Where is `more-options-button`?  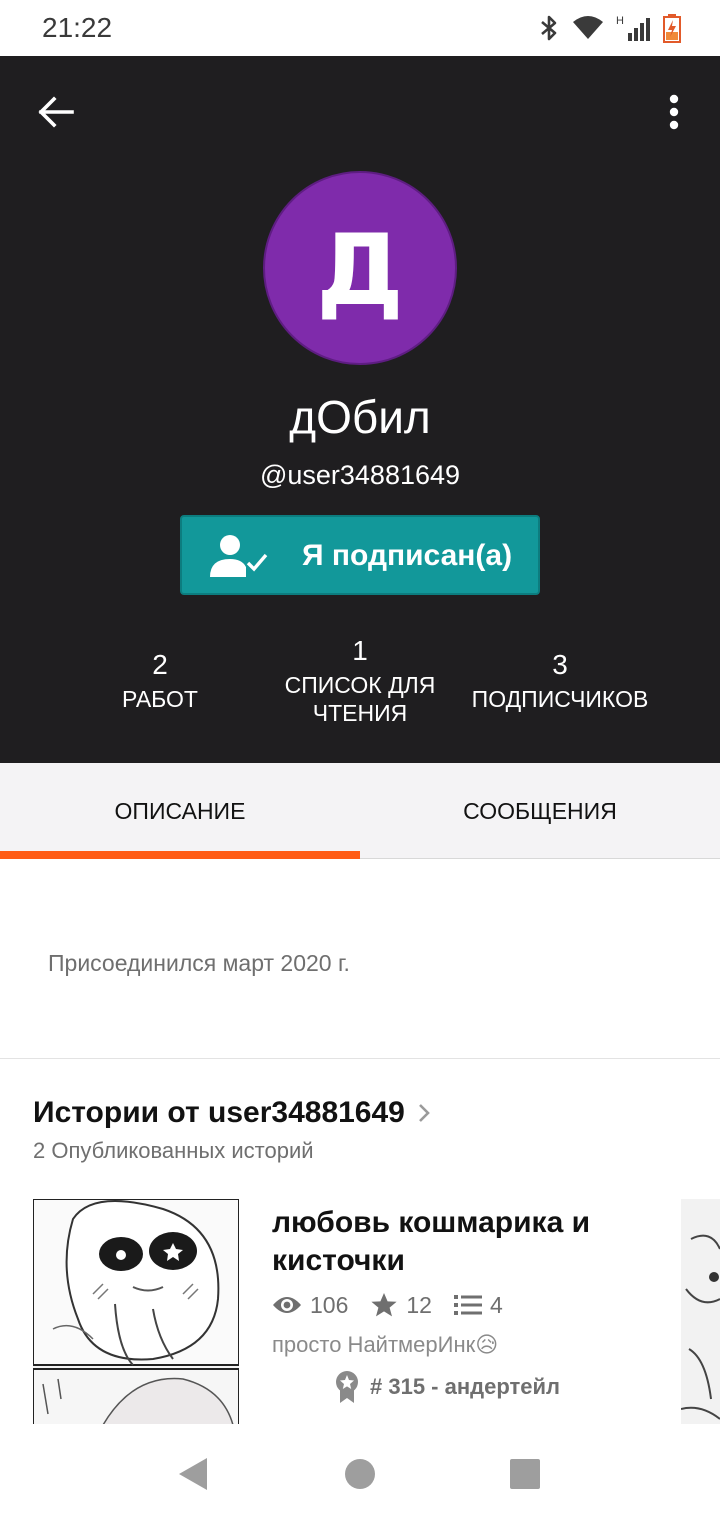
more-options-button is located at coordinates (674, 112).